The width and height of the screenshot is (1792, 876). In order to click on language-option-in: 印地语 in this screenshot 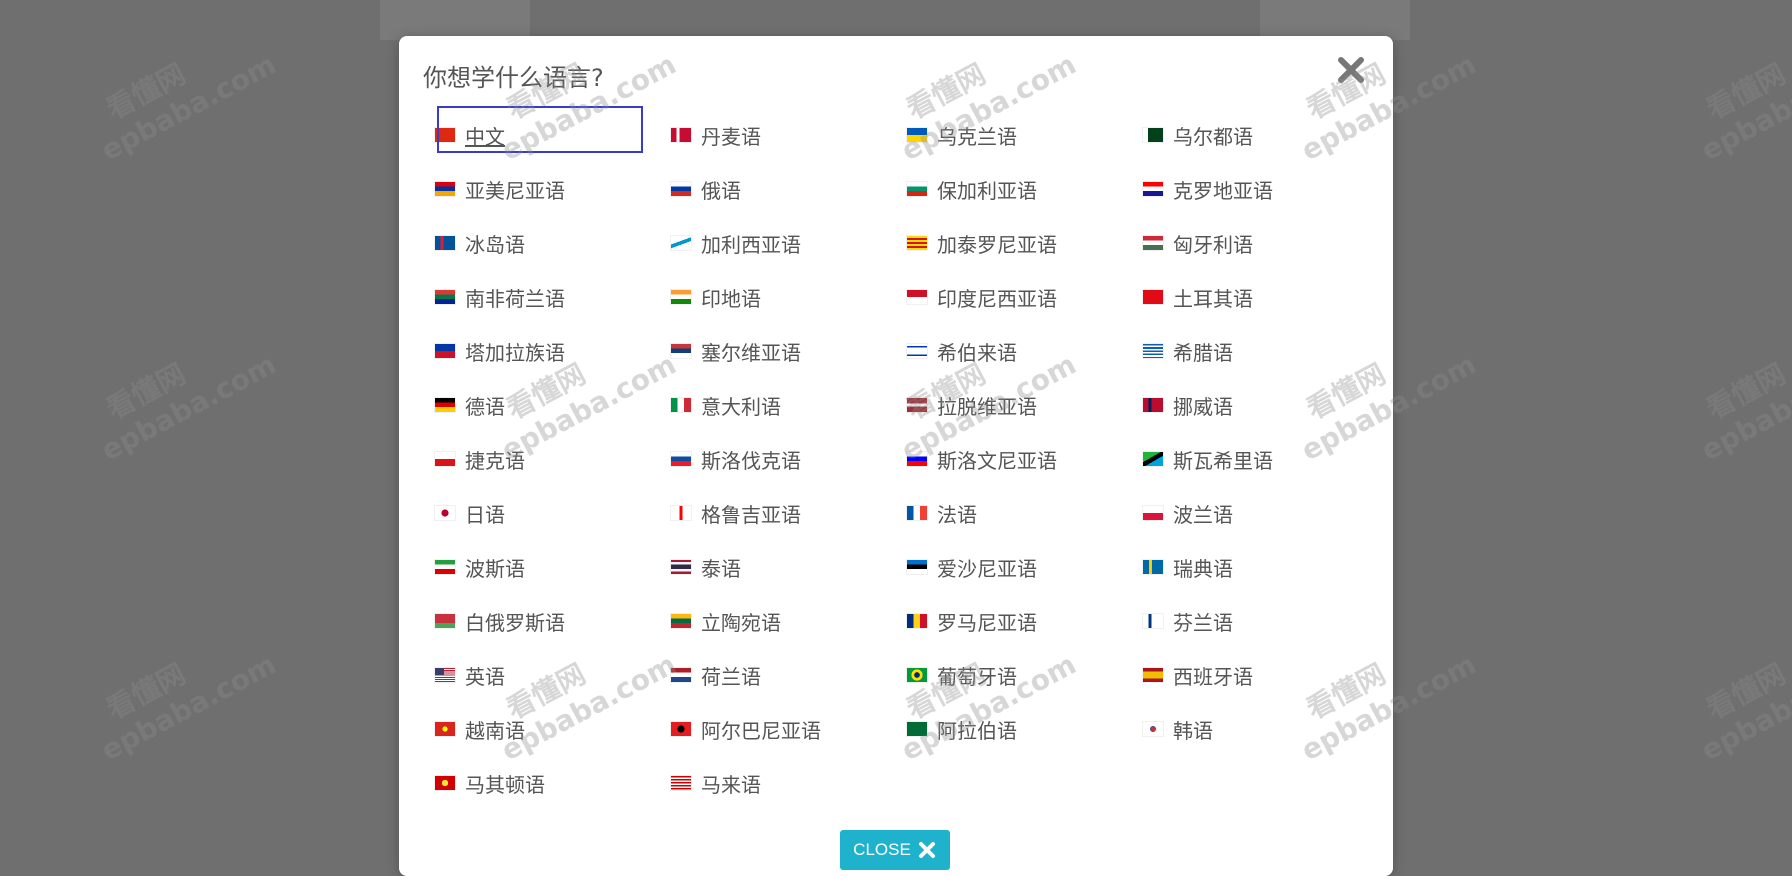, I will do `click(789, 297)`.